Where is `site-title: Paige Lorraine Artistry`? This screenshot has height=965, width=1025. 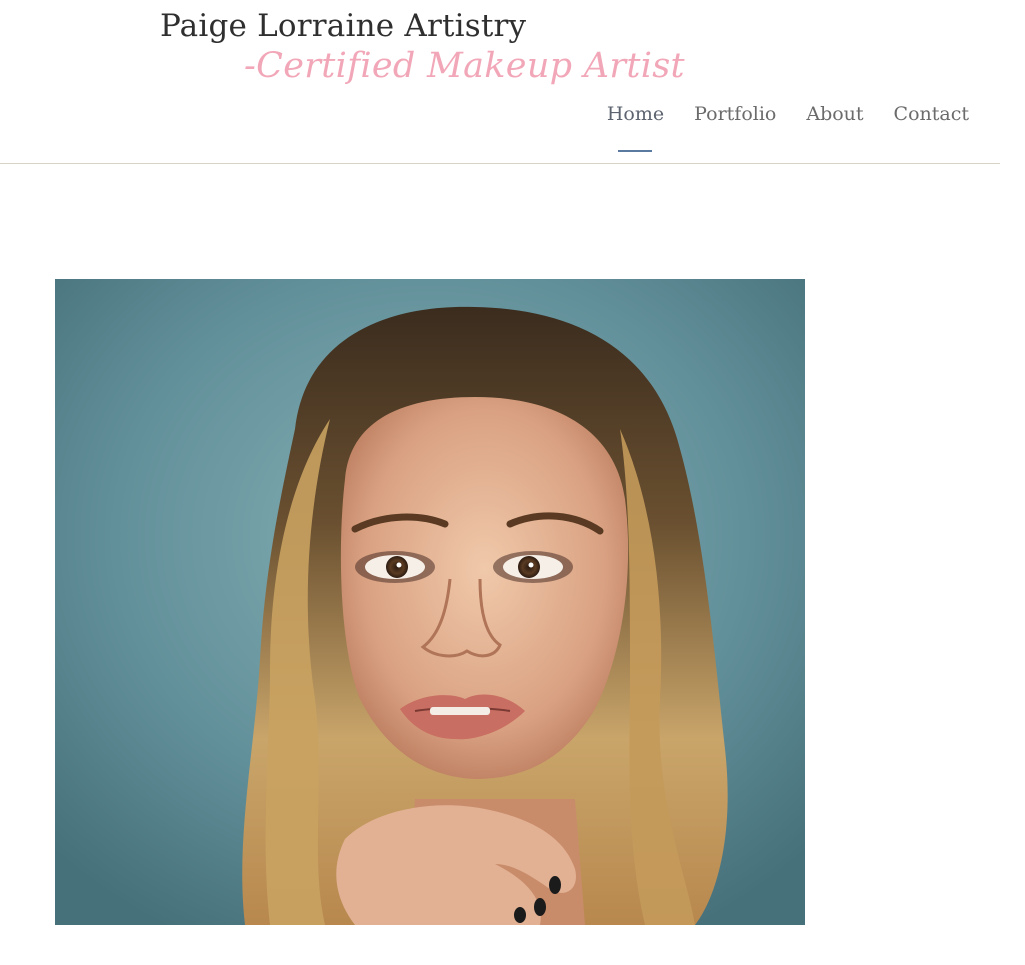
site-title: Paige Lorraine Artistry is located at coordinates (343, 26).